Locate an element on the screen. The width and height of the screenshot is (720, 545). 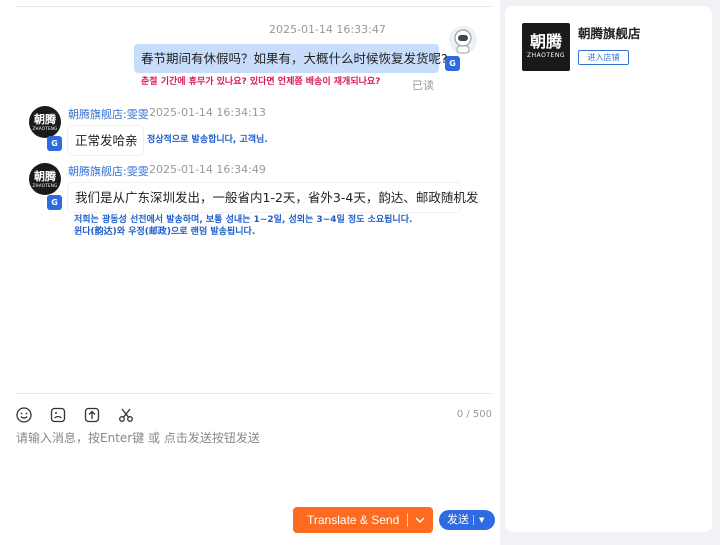
caret-down-icon: ▼ is located at coordinates (481, 520).